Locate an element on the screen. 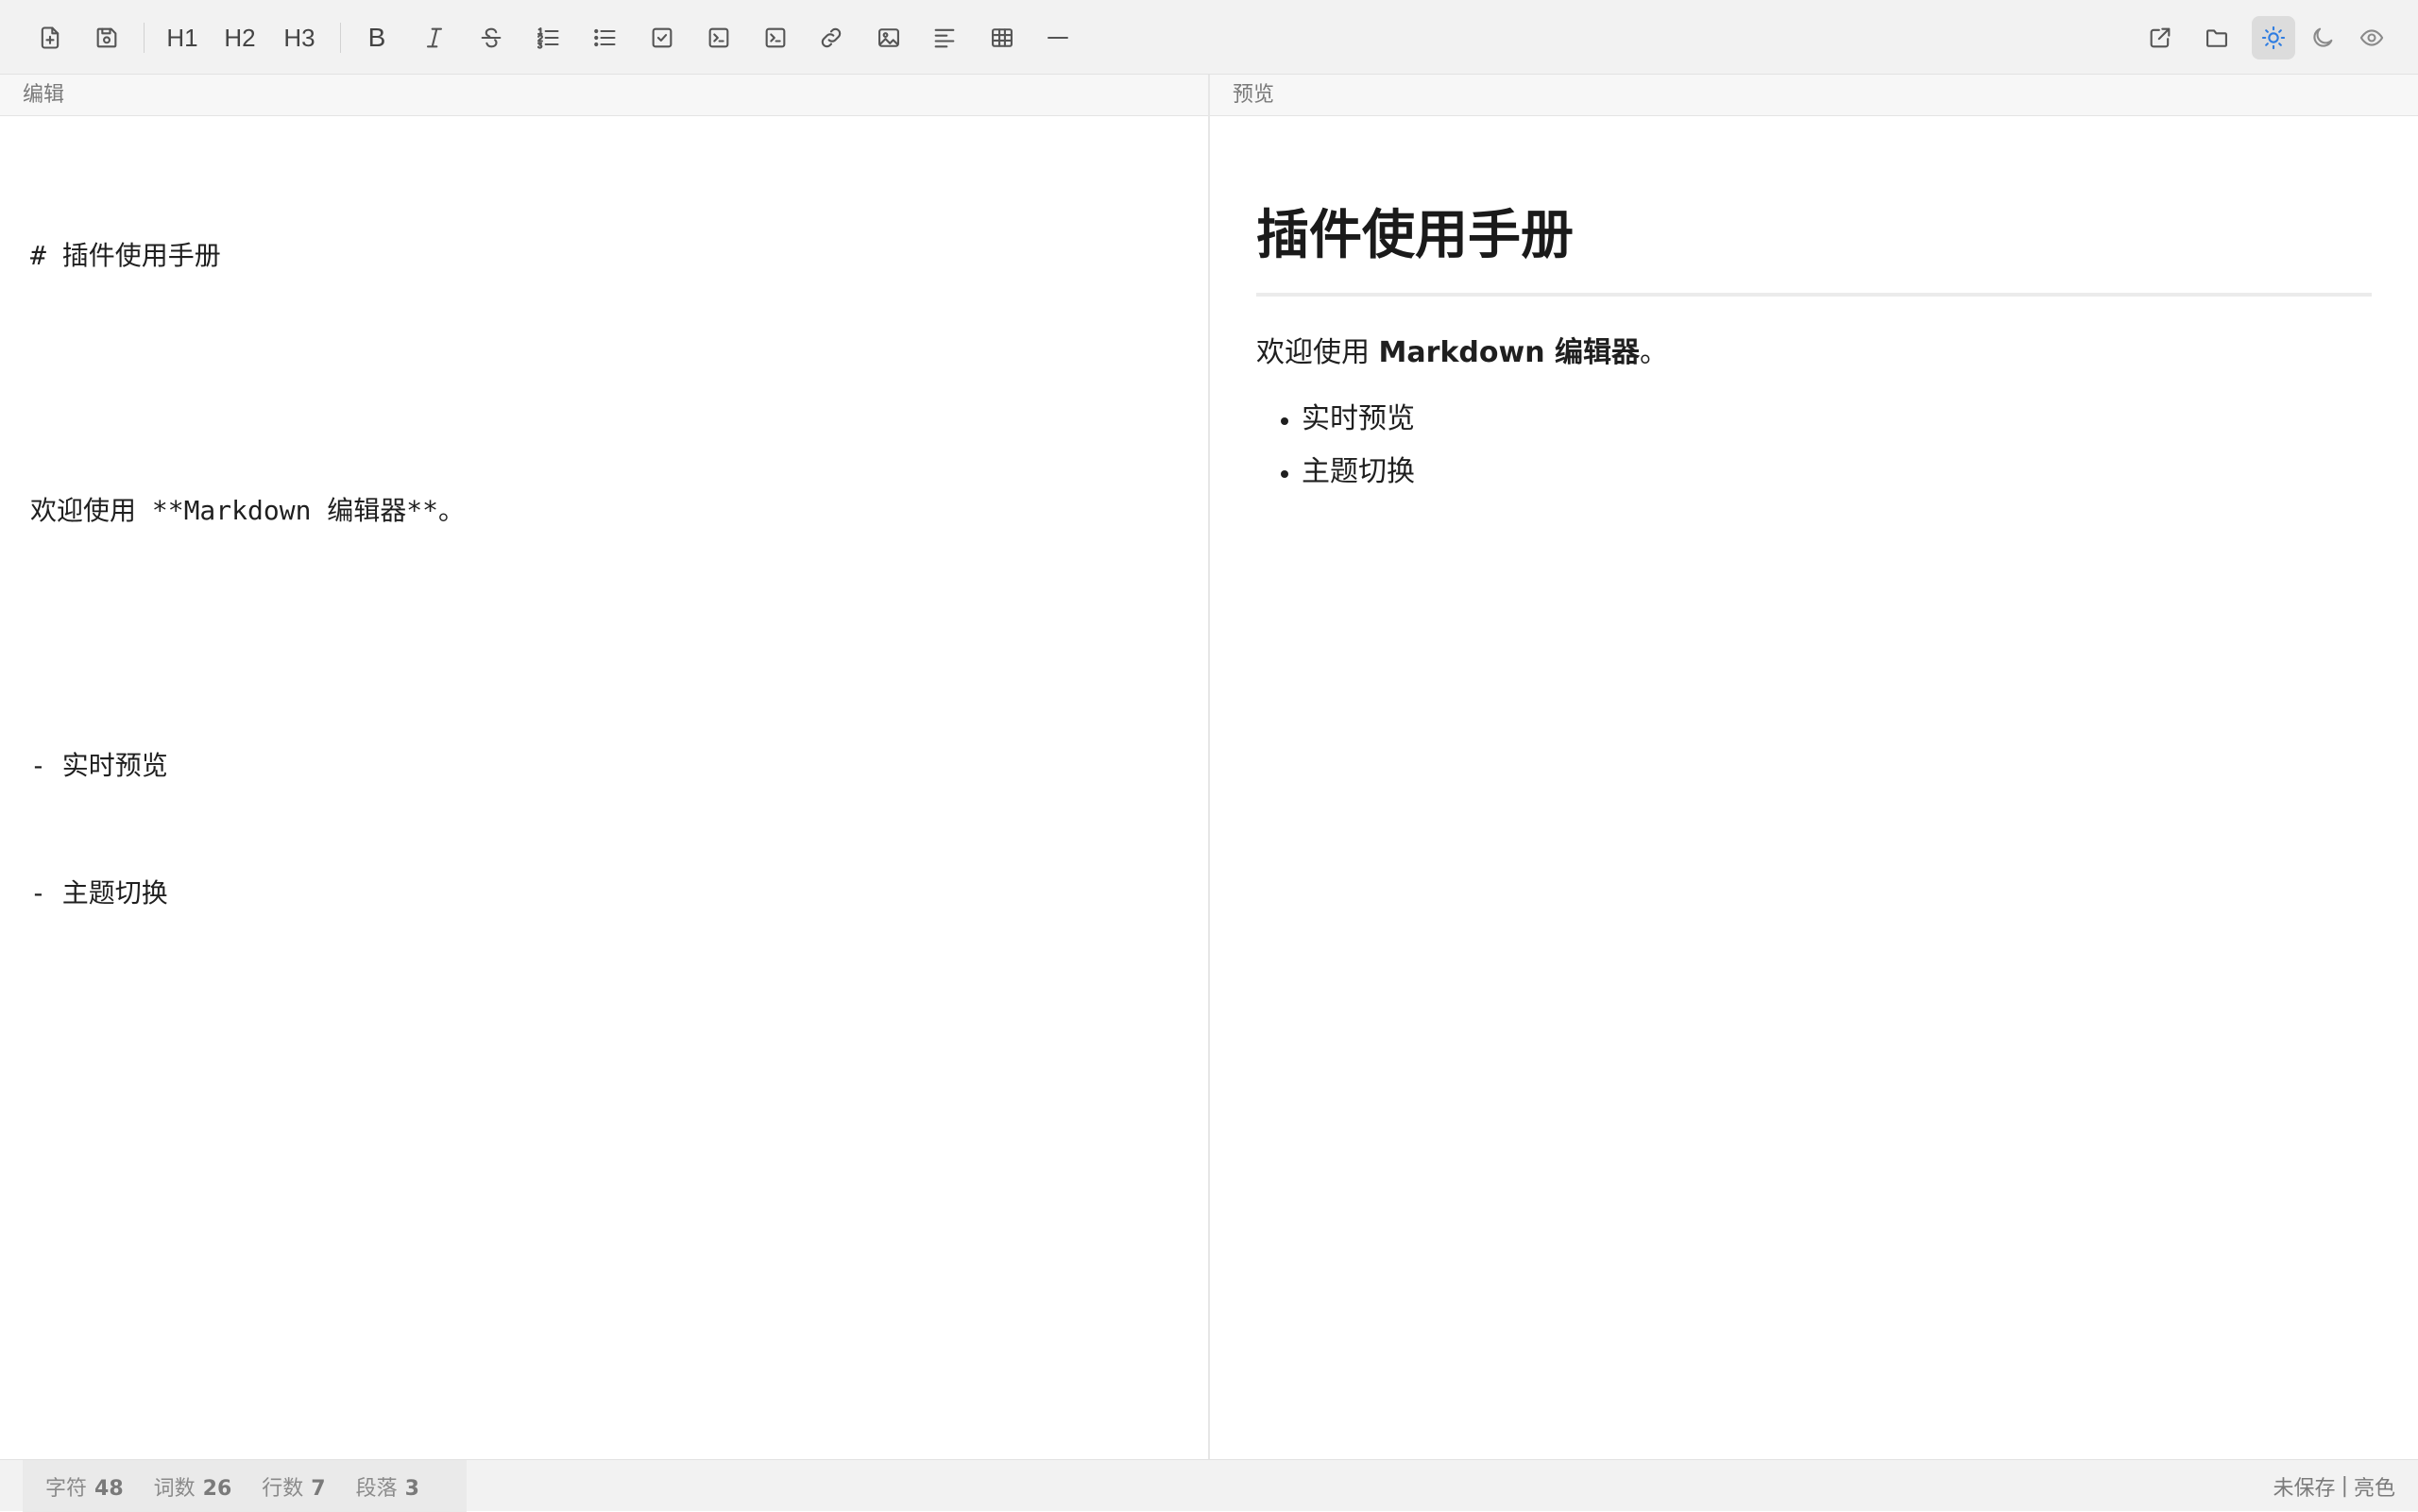 The height and width of the screenshot is (1512, 2418). align-left-icon is located at coordinates (944, 38).